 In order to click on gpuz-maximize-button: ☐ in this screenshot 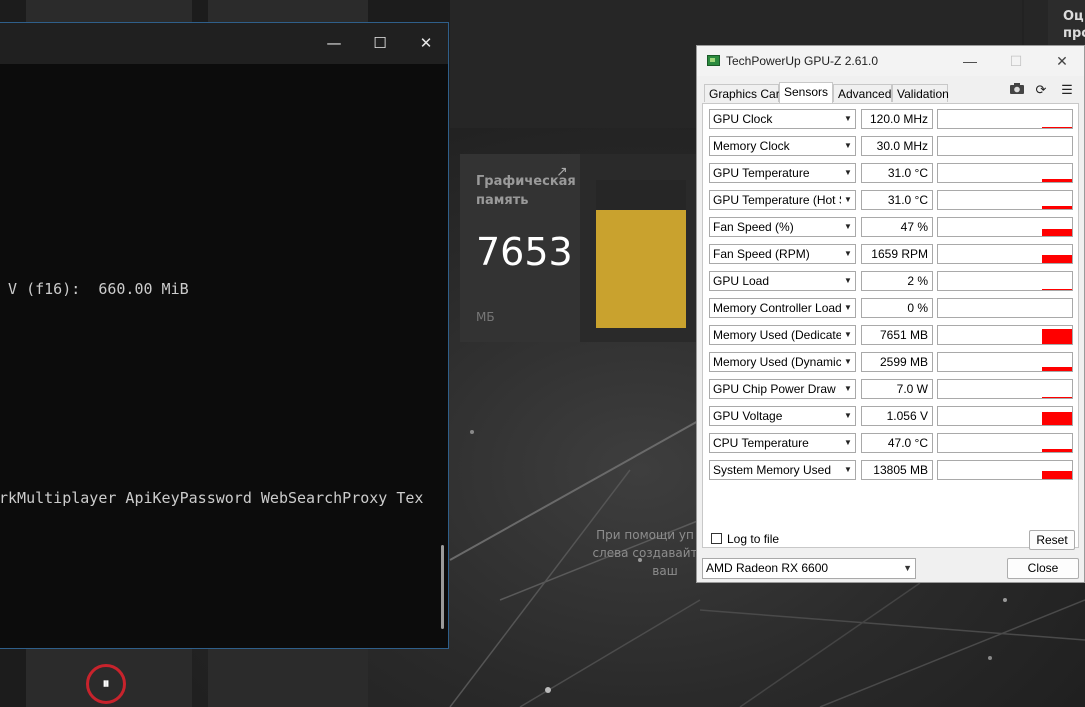, I will do `click(1016, 61)`.